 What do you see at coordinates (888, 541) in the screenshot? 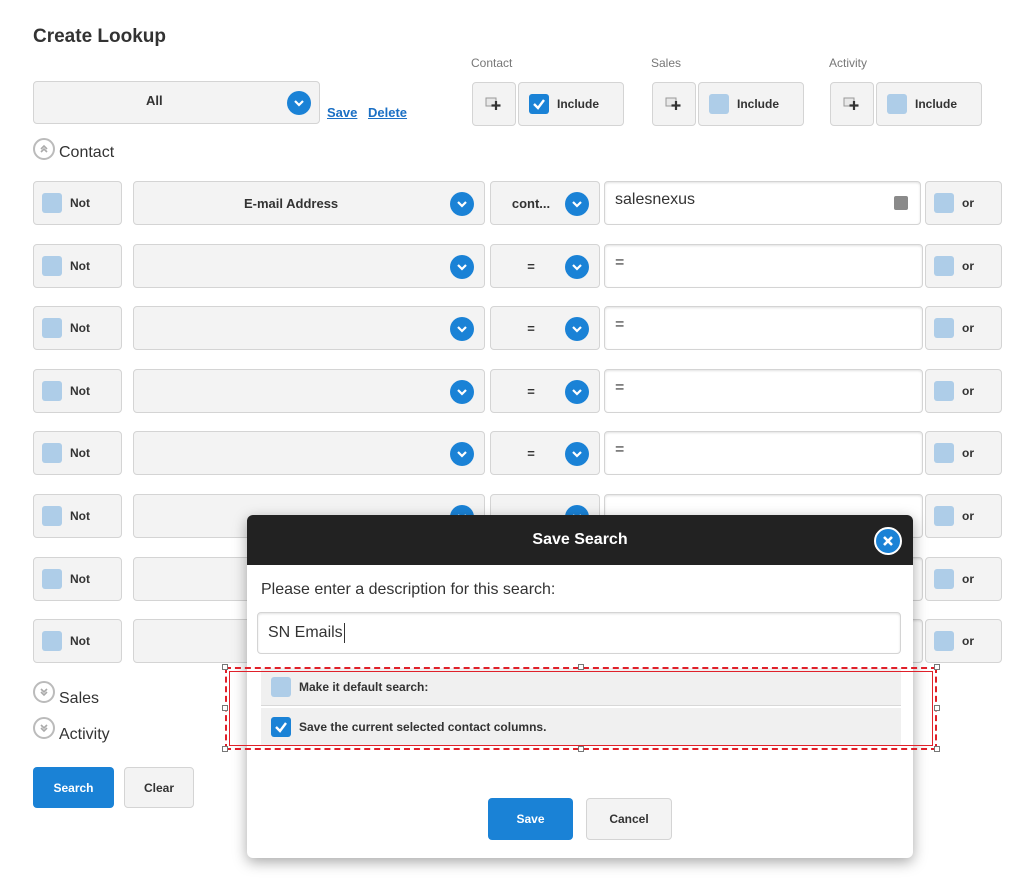
I see `close-icon` at bounding box center [888, 541].